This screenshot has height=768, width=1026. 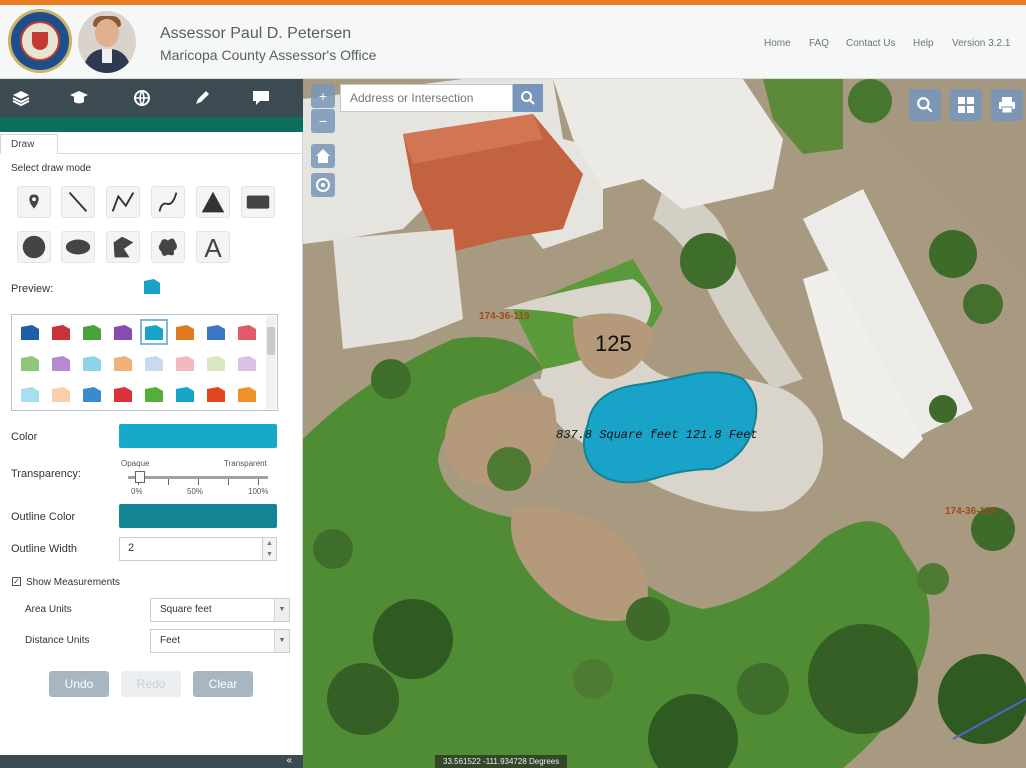 I want to click on draw-text-button: A, so click(x=213, y=247).